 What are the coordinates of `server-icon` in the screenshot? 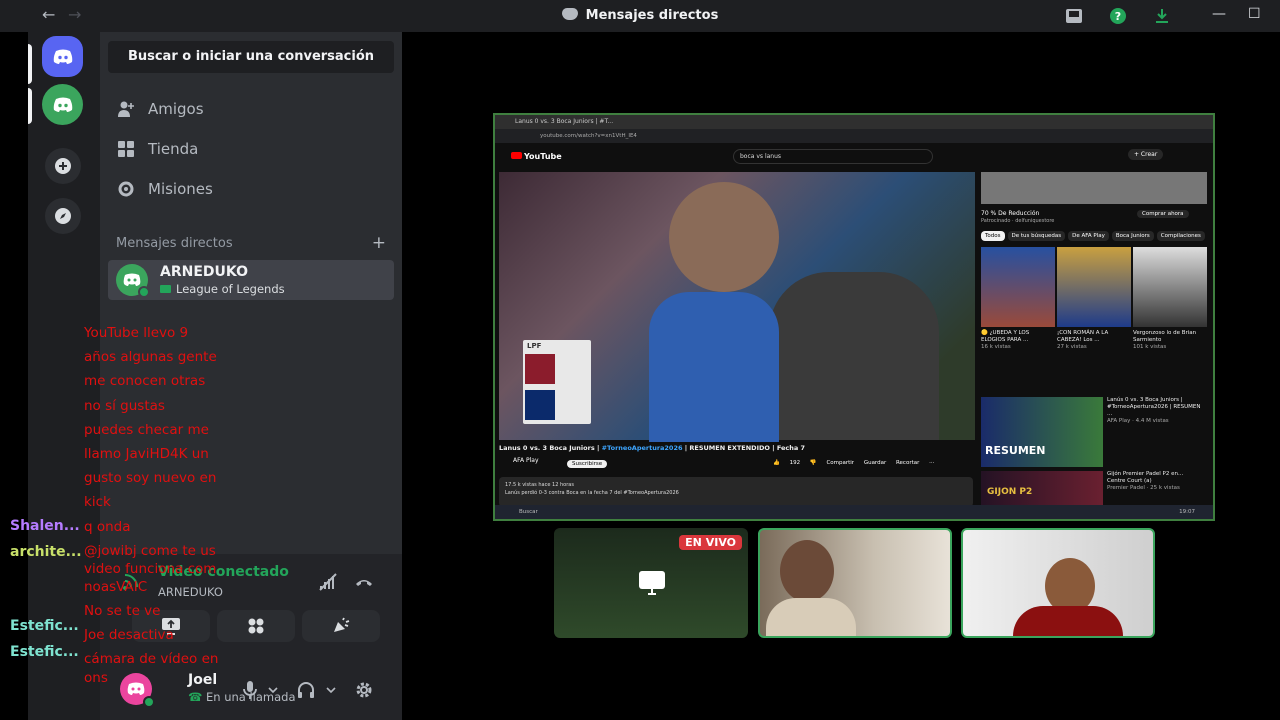 It's located at (62, 104).